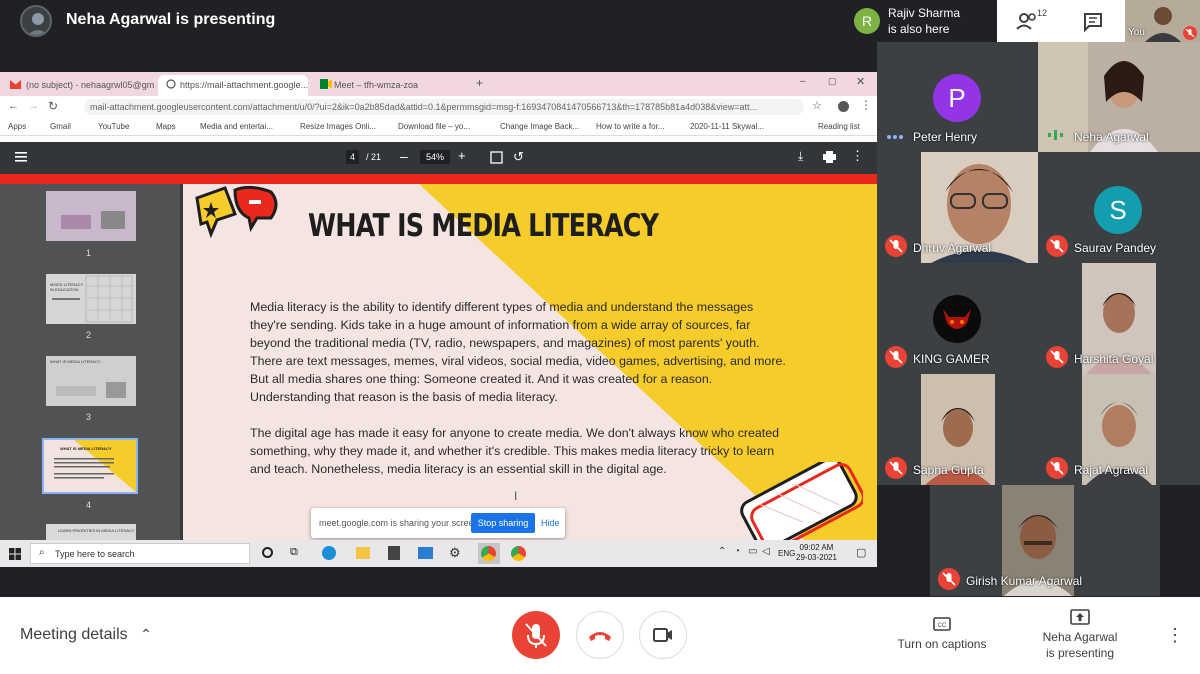  I want to click on browser-menu-icon: ⋮, so click(866, 105).